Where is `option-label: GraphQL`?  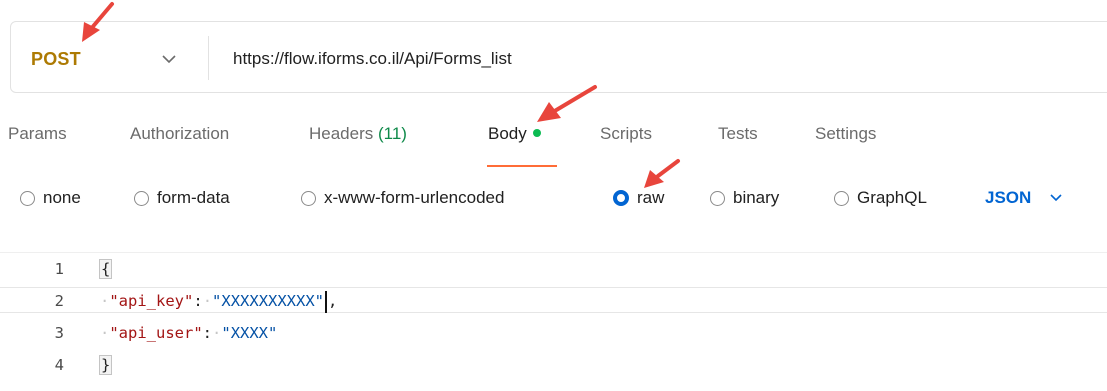 option-label: GraphQL is located at coordinates (892, 197).